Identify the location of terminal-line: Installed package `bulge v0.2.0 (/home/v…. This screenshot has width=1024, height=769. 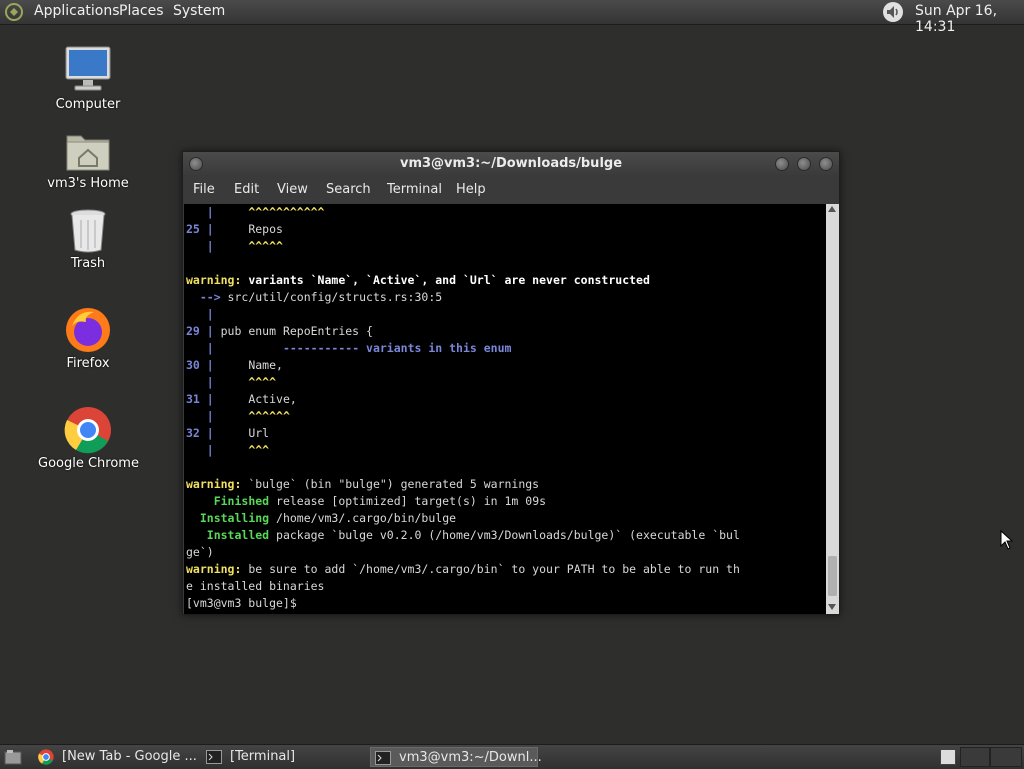
(473, 535).